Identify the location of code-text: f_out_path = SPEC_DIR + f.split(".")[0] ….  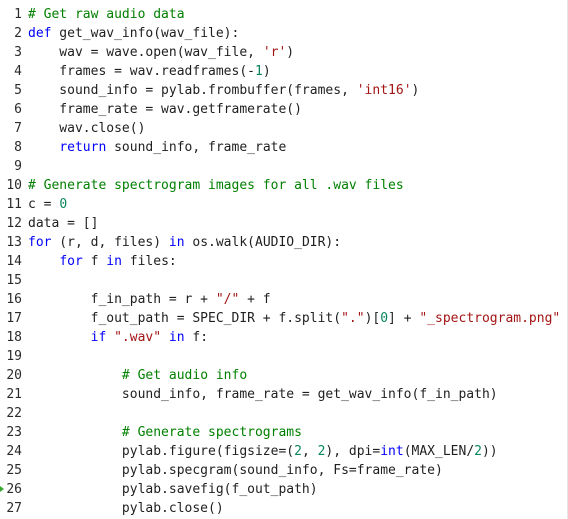
(294, 318).